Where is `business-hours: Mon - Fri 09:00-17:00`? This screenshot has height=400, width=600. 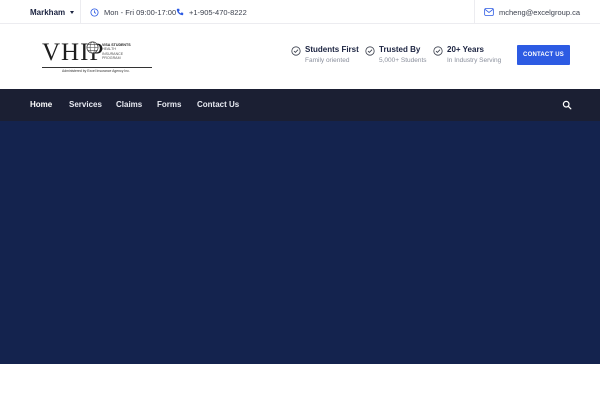
business-hours: Mon - Fri 09:00-17:00 is located at coordinates (133, 12).